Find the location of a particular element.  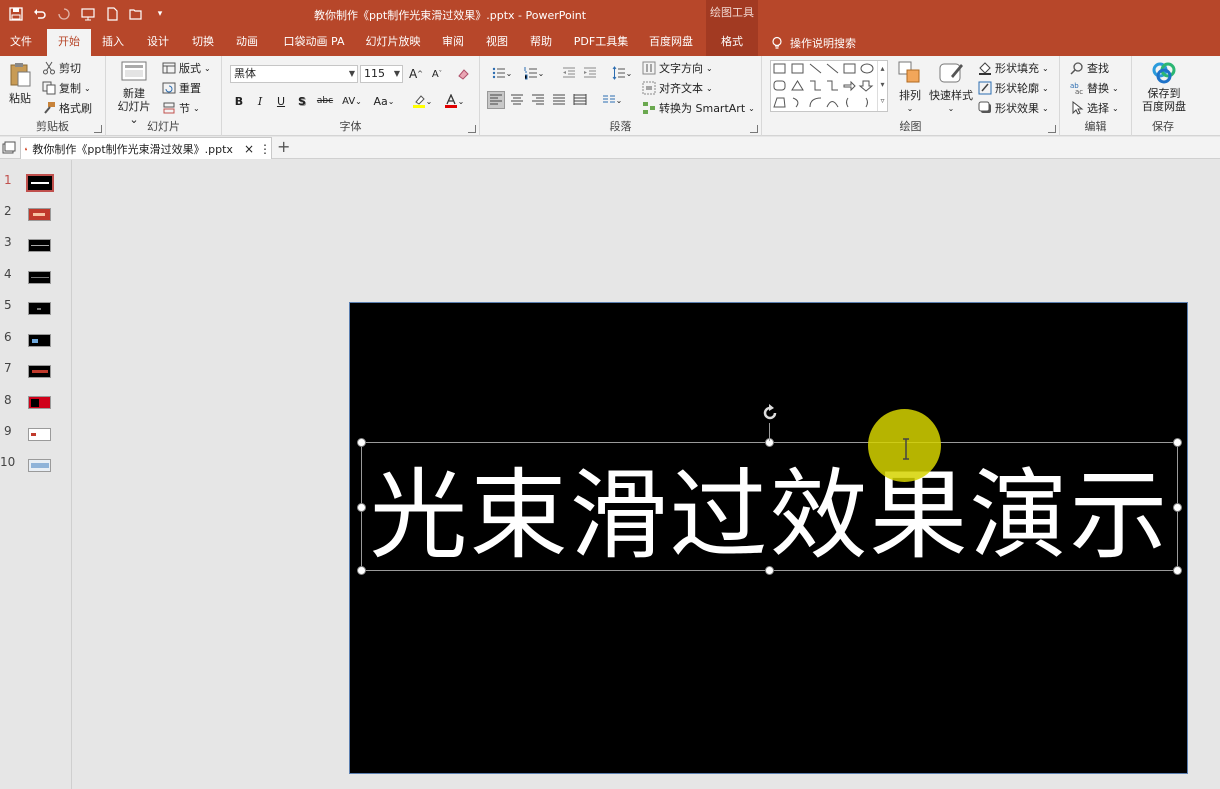

highlight-color-button: ⌄ is located at coordinates (422, 101).